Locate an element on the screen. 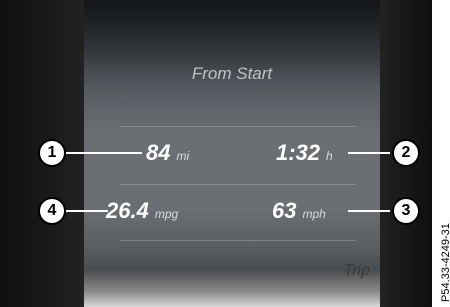 Image resolution: width=450 pixels, height=307 pixels. callout-4: 4 is located at coordinates (52, 211).